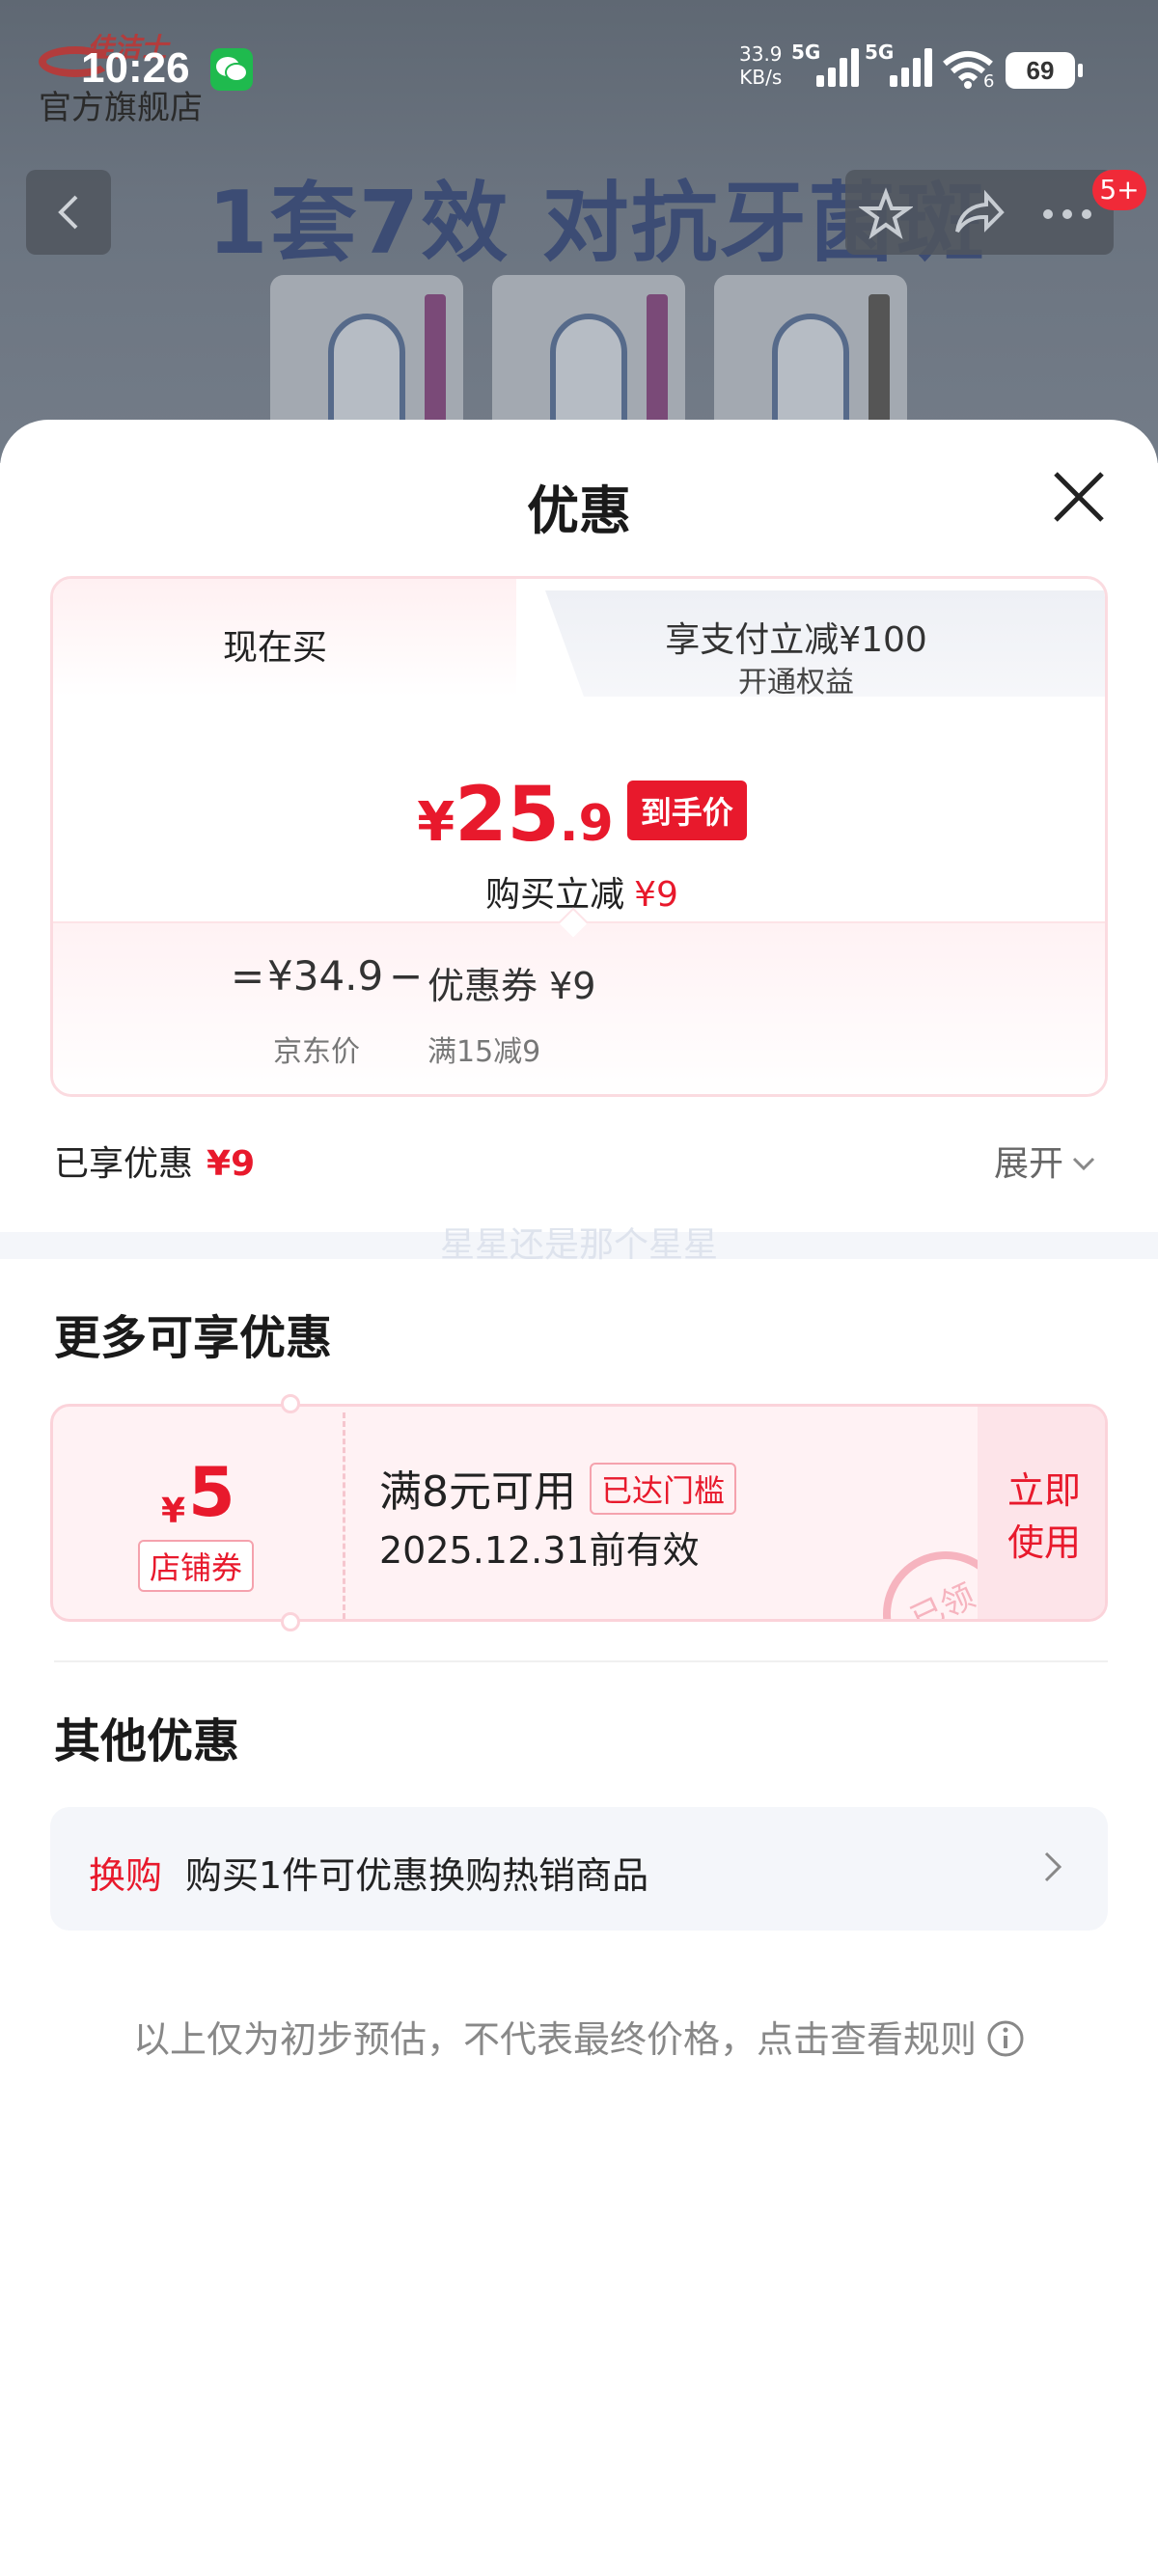  I want to click on status-bar: 10:26 33.9 KB/s 5G 5G 6 69, so click(579, 58).